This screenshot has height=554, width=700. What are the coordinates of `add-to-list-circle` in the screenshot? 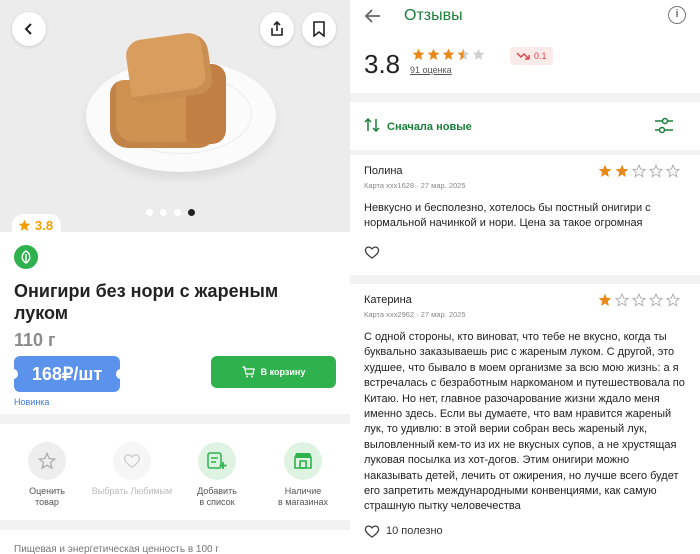 It's located at (217, 461).